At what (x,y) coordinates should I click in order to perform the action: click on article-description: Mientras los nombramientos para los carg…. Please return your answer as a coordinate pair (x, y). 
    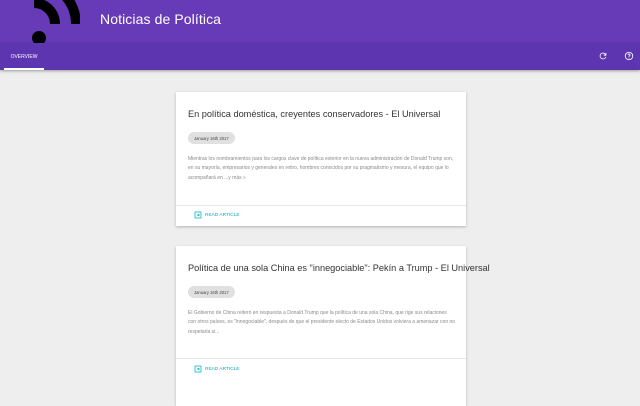
    Looking at the image, I should click on (321, 168).